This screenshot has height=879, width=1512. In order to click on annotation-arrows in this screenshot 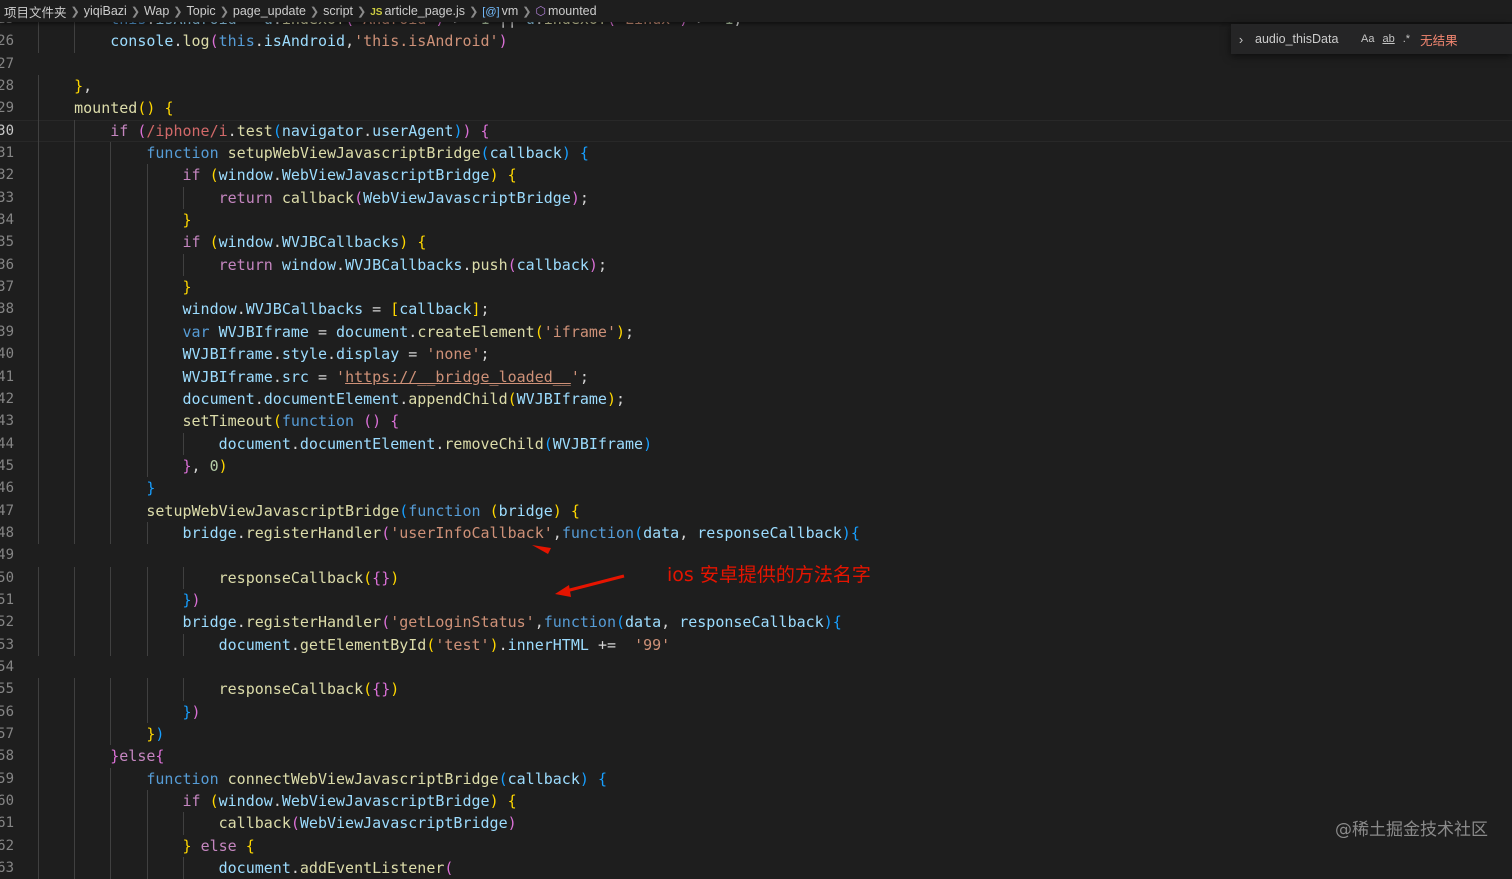, I will do `click(578, 571)`.